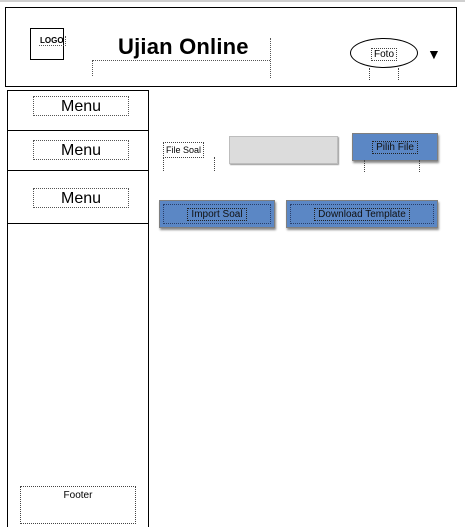 The height and width of the screenshot is (527, 465). I want to click on dropdown-caret-icon: ▼, so click(434, 54).